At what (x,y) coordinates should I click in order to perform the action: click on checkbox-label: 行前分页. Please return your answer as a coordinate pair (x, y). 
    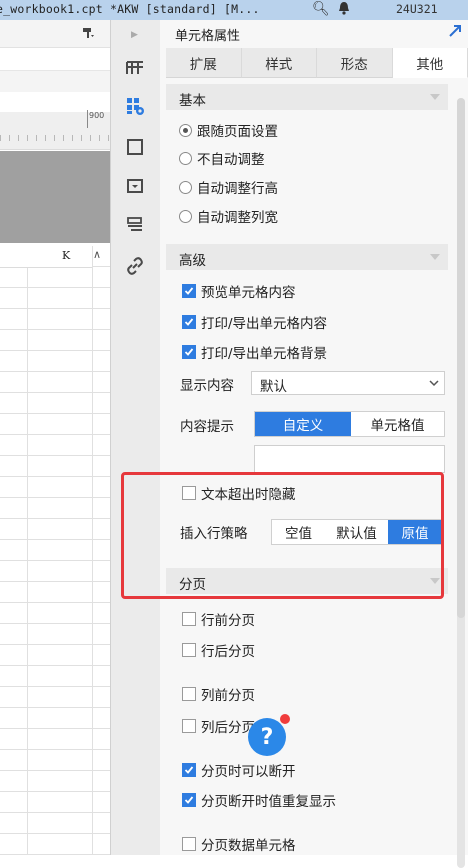
    Looking at the image, I should click on (228, 619).